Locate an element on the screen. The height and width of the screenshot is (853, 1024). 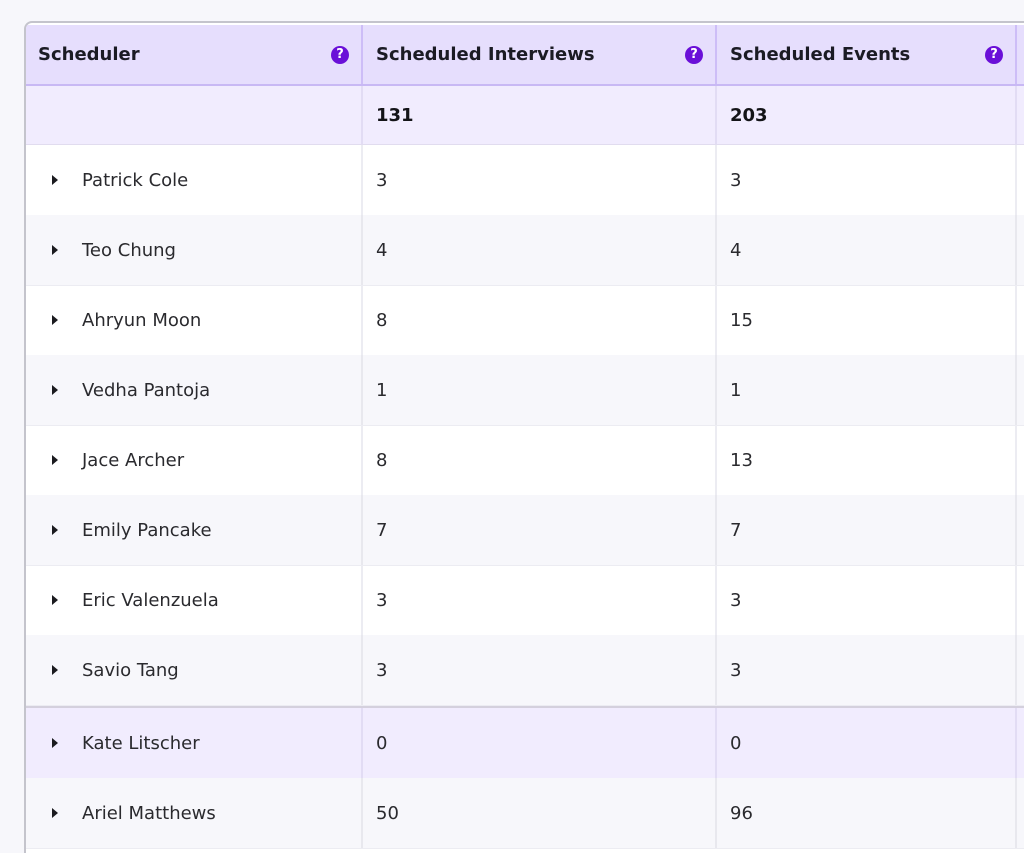
table-row: Kate Litscher 0 0 is located at coordinates (525, 743).